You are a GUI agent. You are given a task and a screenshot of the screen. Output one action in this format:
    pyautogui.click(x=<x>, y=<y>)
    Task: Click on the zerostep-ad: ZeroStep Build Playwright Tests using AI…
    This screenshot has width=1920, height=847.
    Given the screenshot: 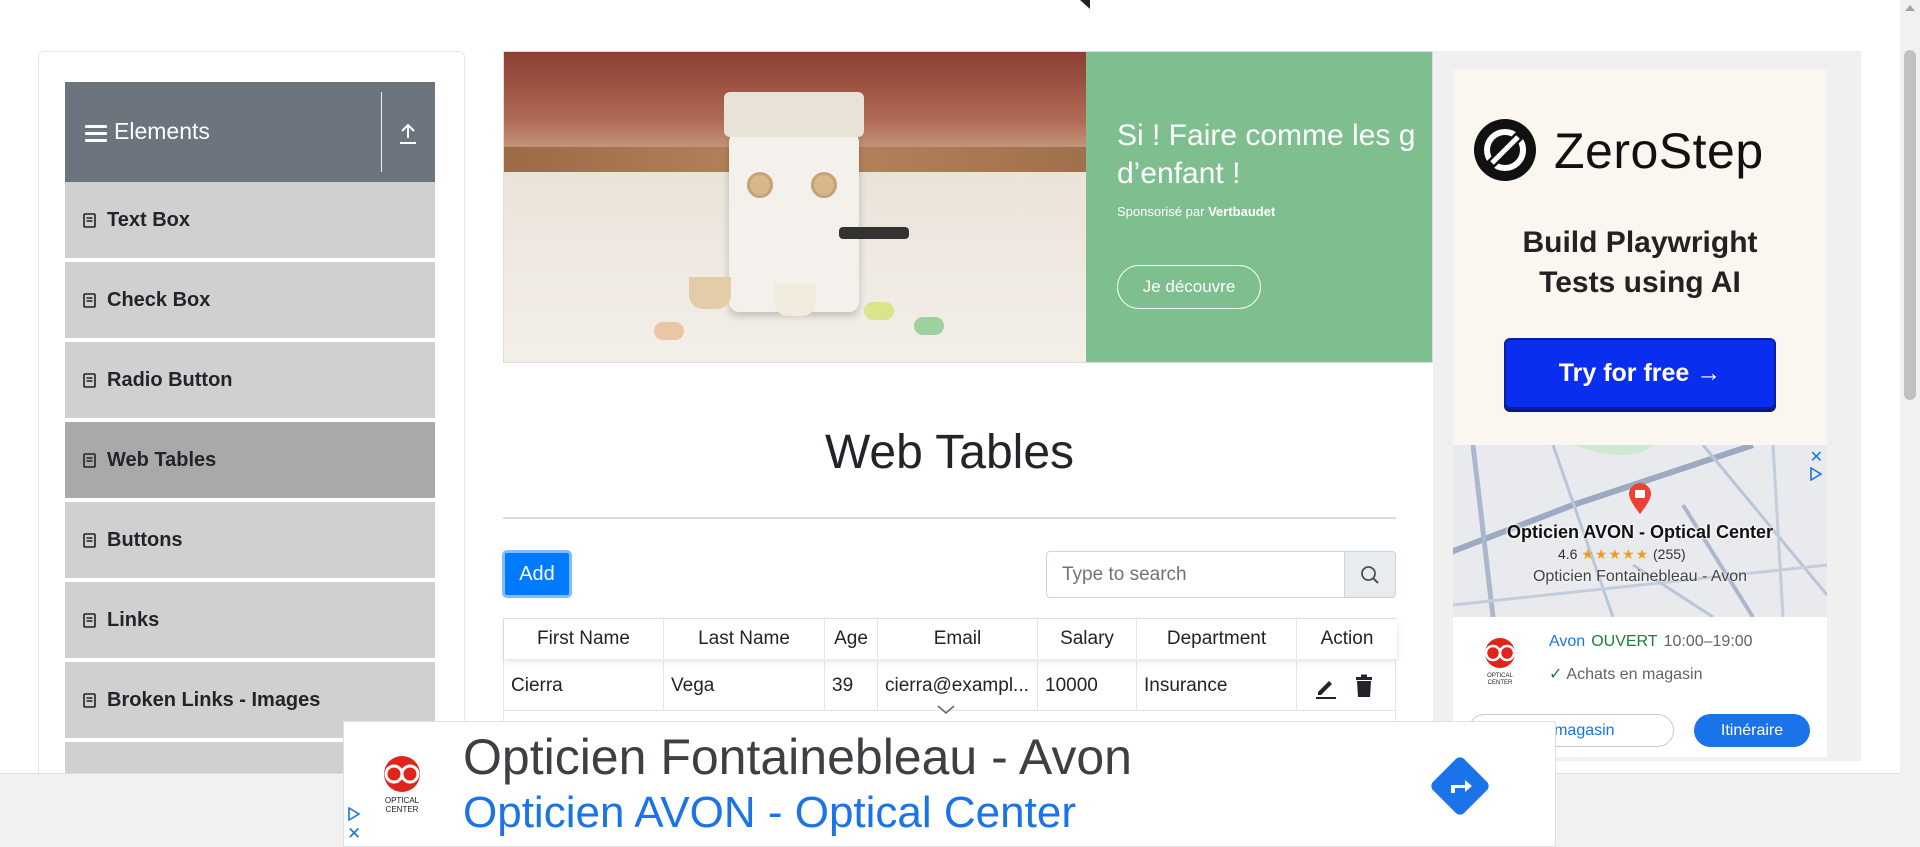 What is the action you would take?
    pyautogui.click(x=1640, y=257)
    